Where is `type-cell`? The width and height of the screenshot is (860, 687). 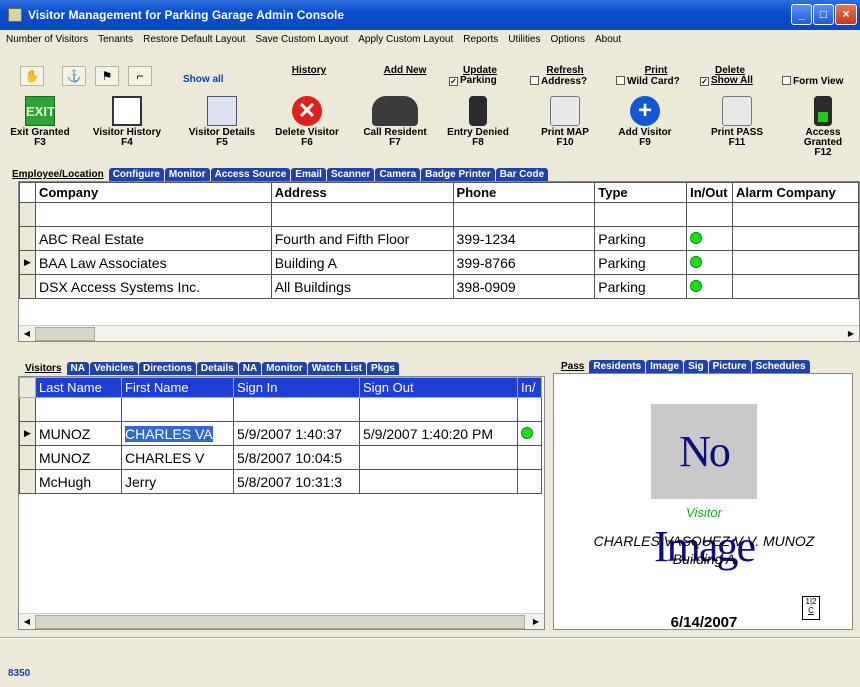 type-cell is located at coordinates (641, 214).